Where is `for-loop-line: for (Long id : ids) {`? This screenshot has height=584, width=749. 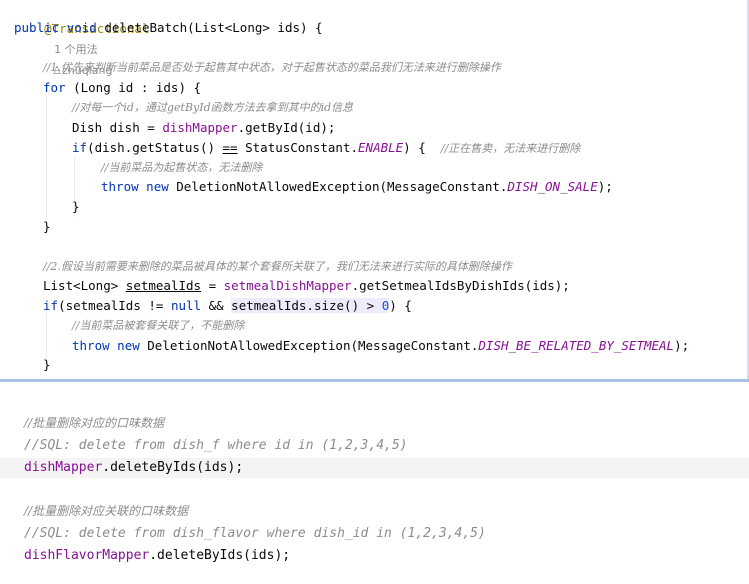 for-loop-line: for (Long id : ids) { is located at coordinates (122, 87).